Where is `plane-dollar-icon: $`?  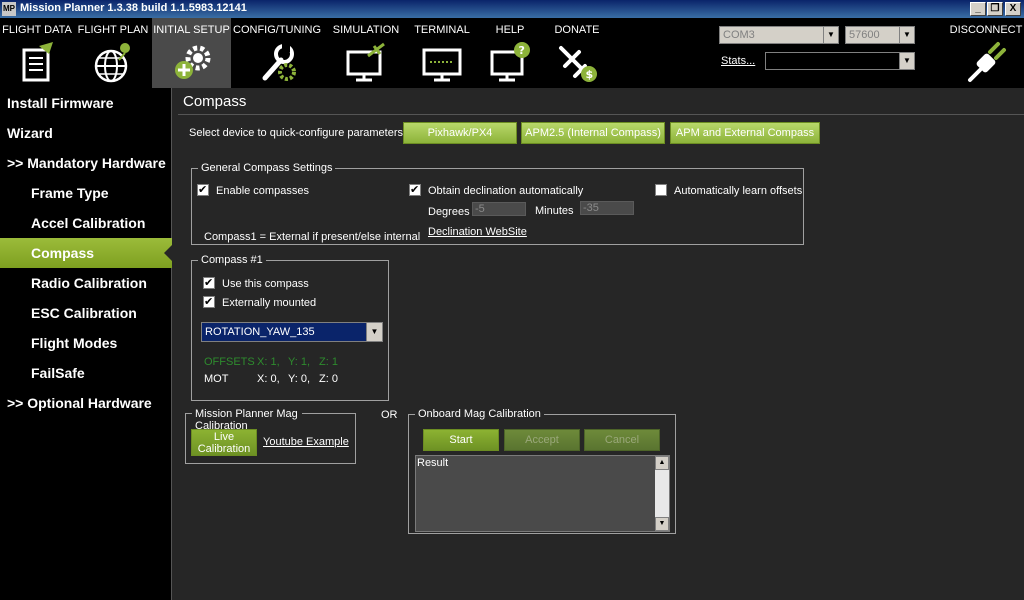 plane-dollar-icon: $ is located at coordinates (578, 64).